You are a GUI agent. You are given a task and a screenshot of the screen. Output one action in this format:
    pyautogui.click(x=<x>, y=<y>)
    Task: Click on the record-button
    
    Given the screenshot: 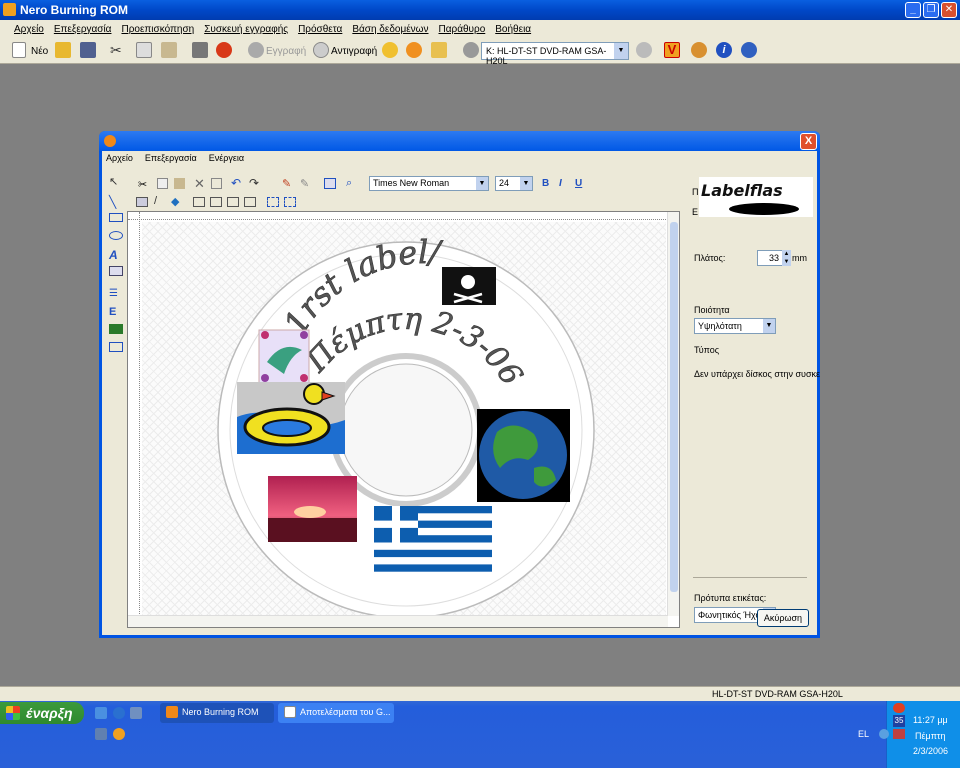 What is the action you would take?
    pyautogui.click(x=256, y=51)
    